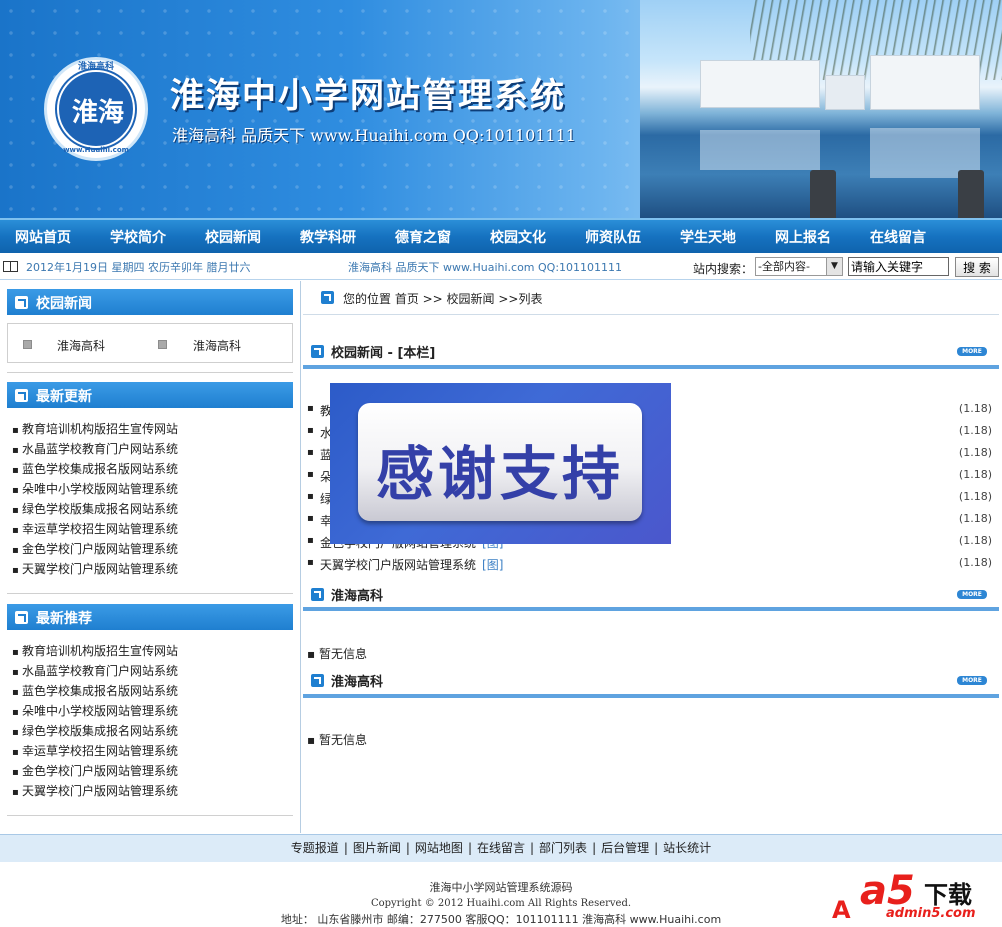 The image size is (1002, 927). I want to click on sidebar-header-latest: 最新更新, so click(150, 395).